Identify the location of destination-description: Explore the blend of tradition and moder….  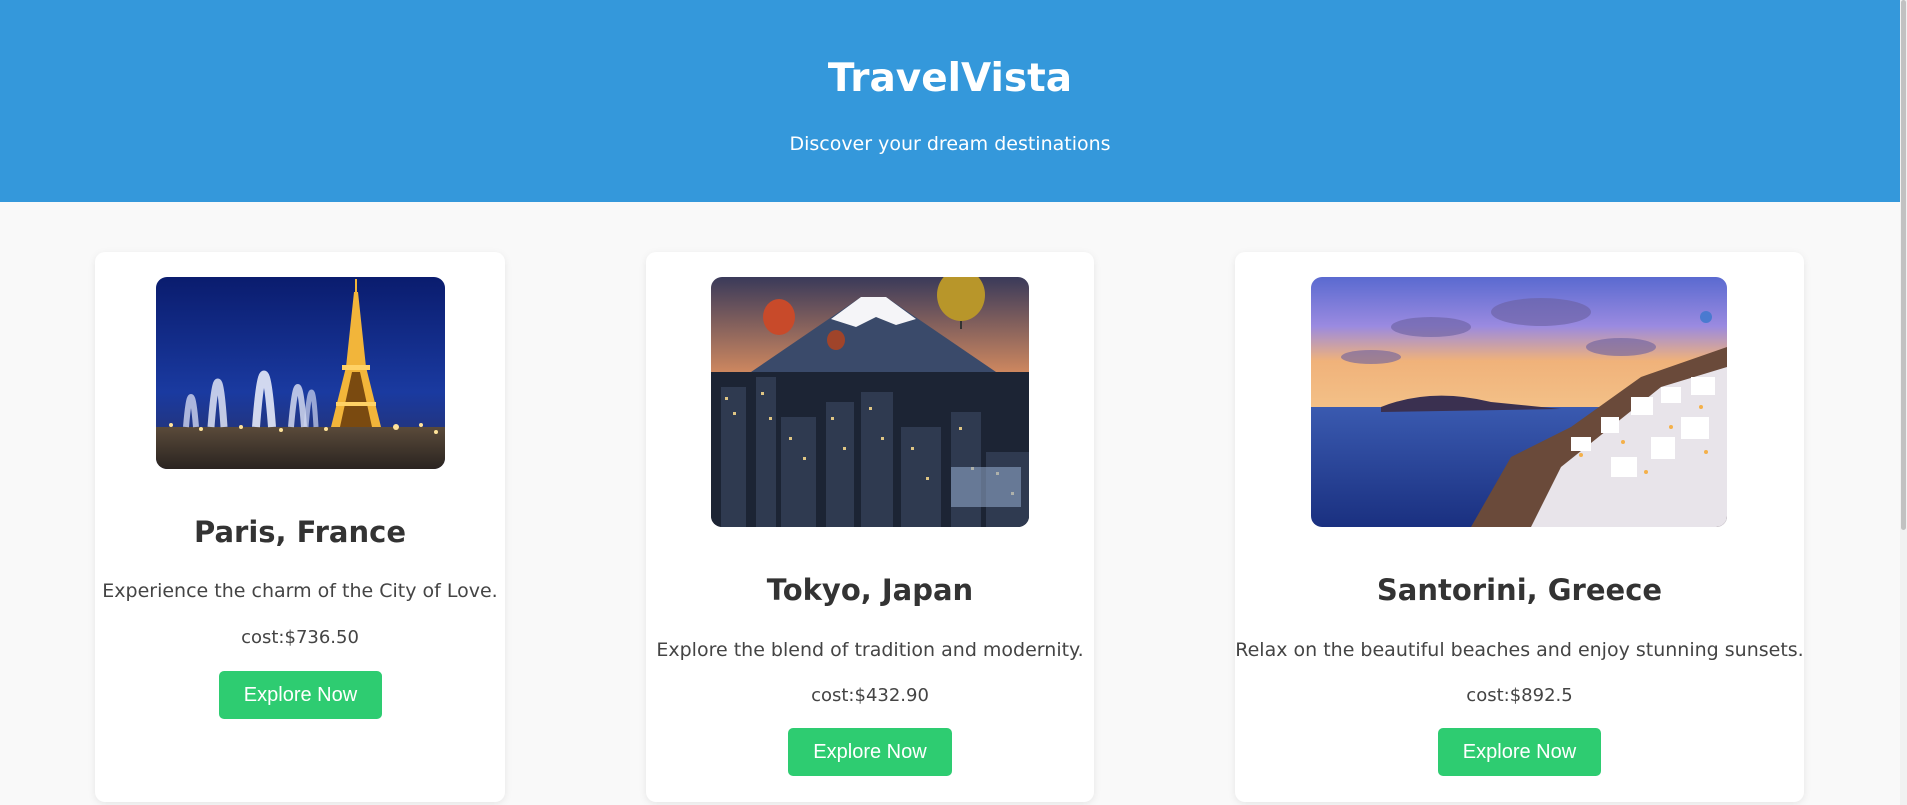
(870, 650).